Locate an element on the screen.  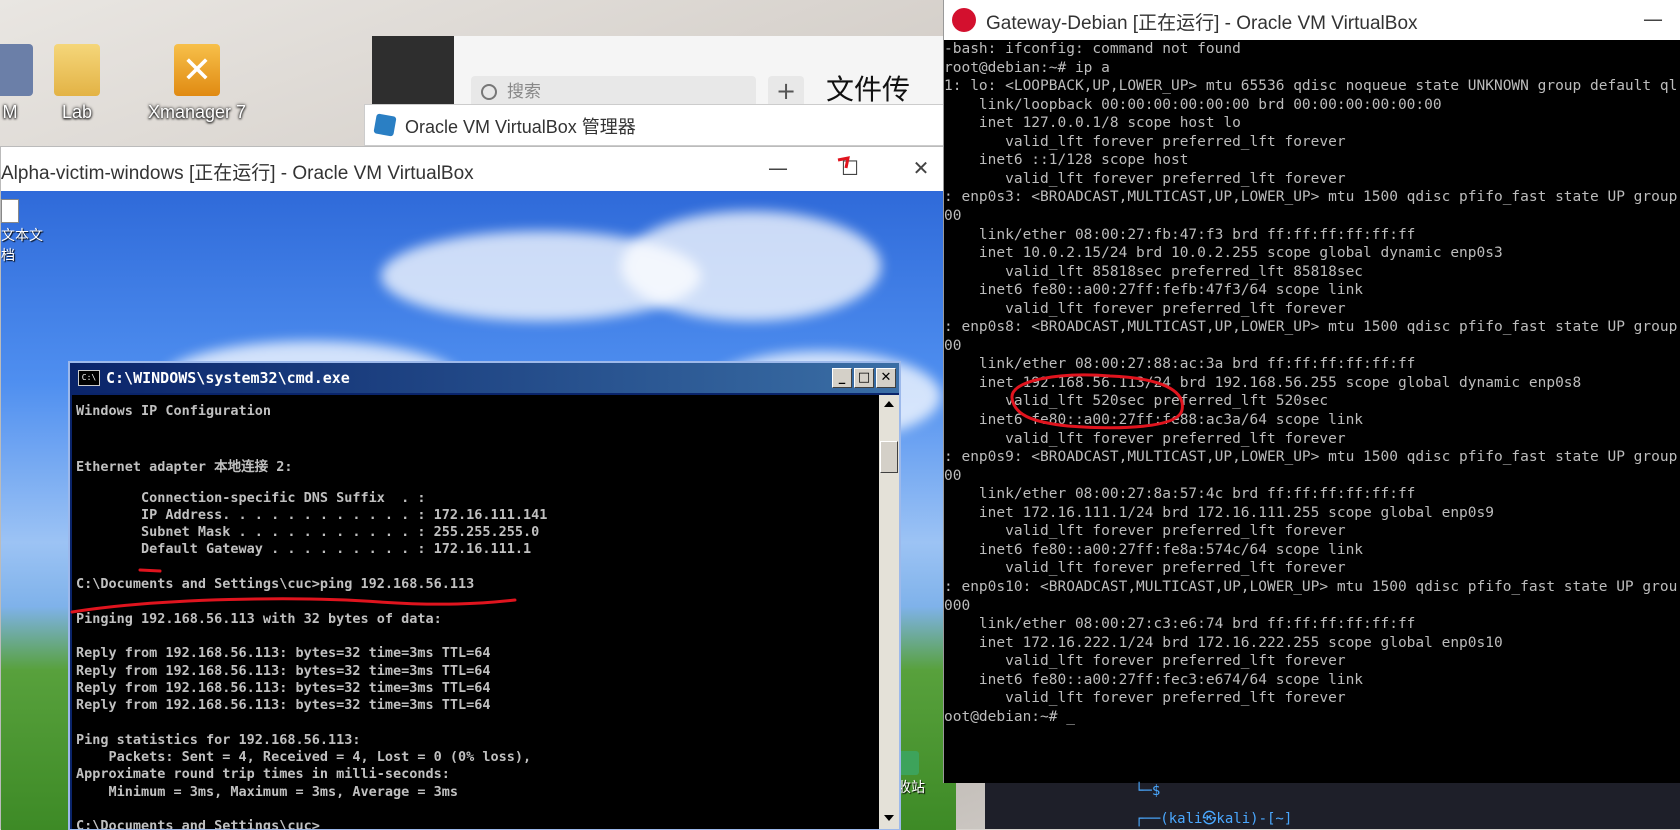
desktop-icon-lab: Lab is located at coordinates (77, 83).